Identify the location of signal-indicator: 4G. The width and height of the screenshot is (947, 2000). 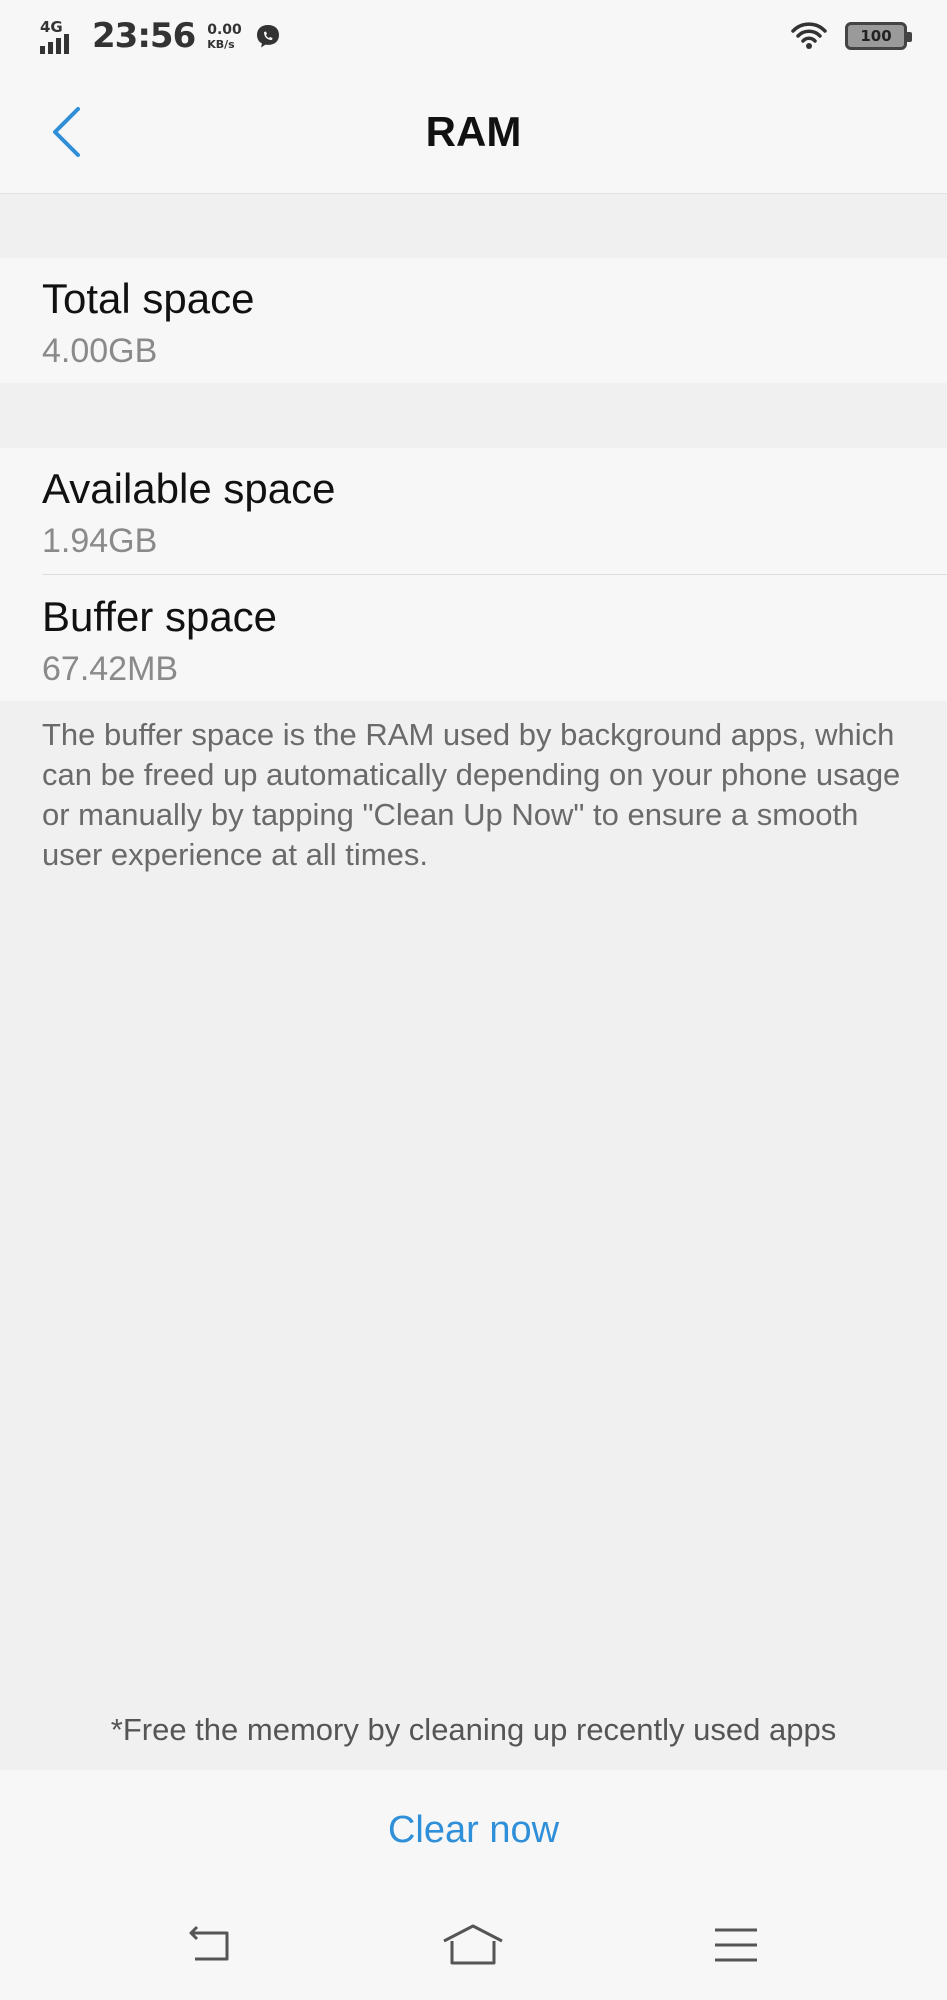
(60, 36).